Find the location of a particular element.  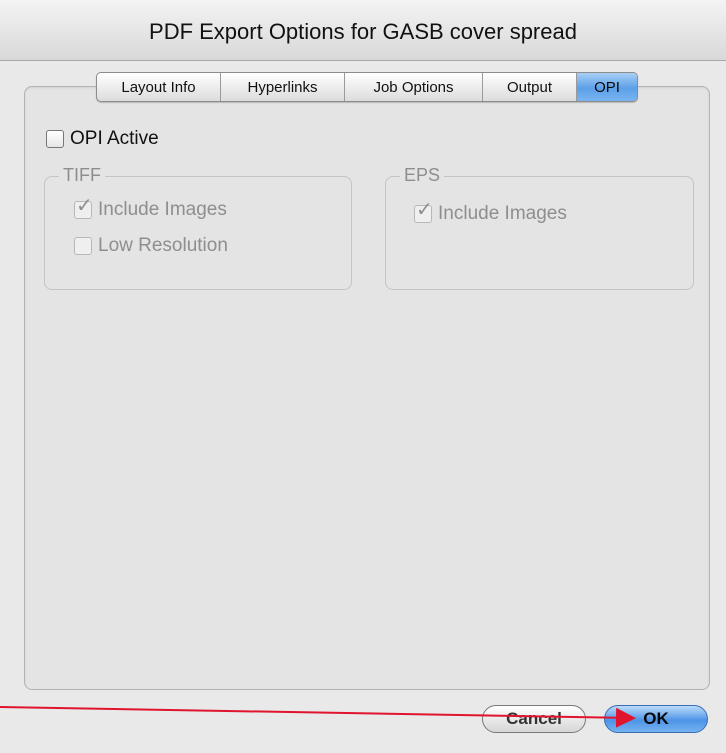

annotation-arrow is located at coordinates (318, 717).